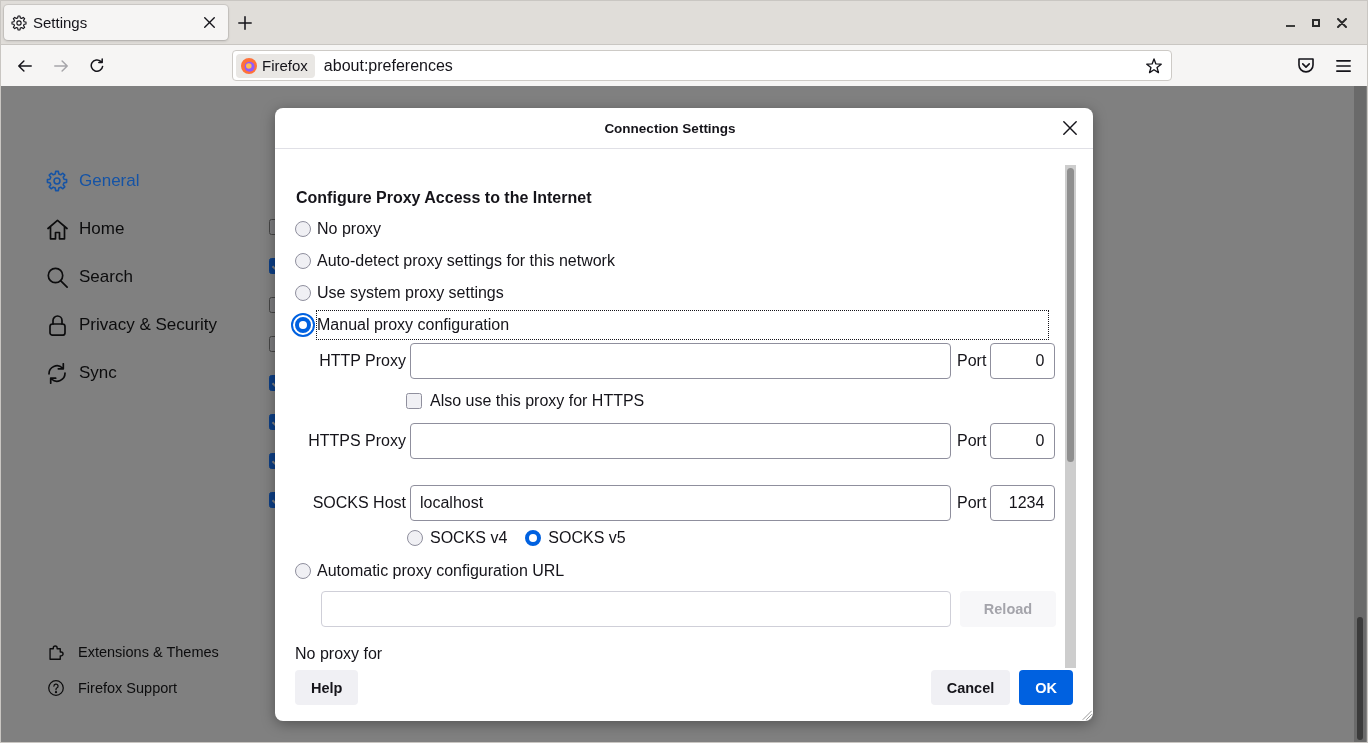 The image size is (1368, 743). Describe the element at coordinates (56, 688) in the screenshot. I see `help-icon` at that location.